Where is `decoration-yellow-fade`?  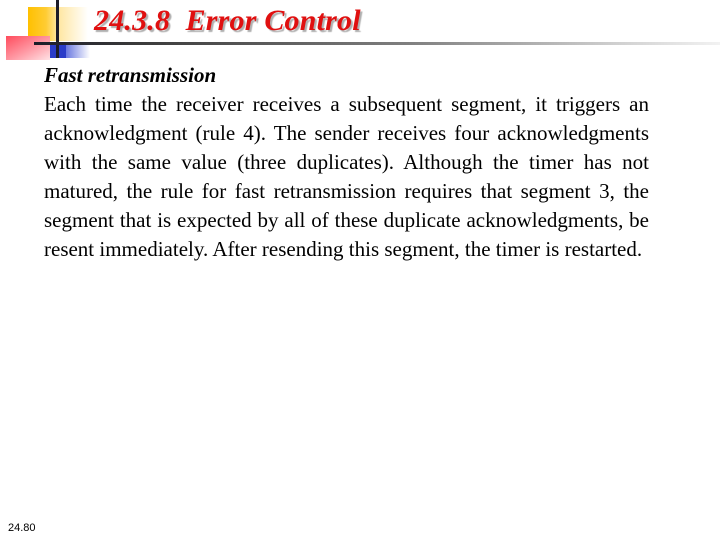
decoration-yellow-fade is located at coordinates (73, 24).